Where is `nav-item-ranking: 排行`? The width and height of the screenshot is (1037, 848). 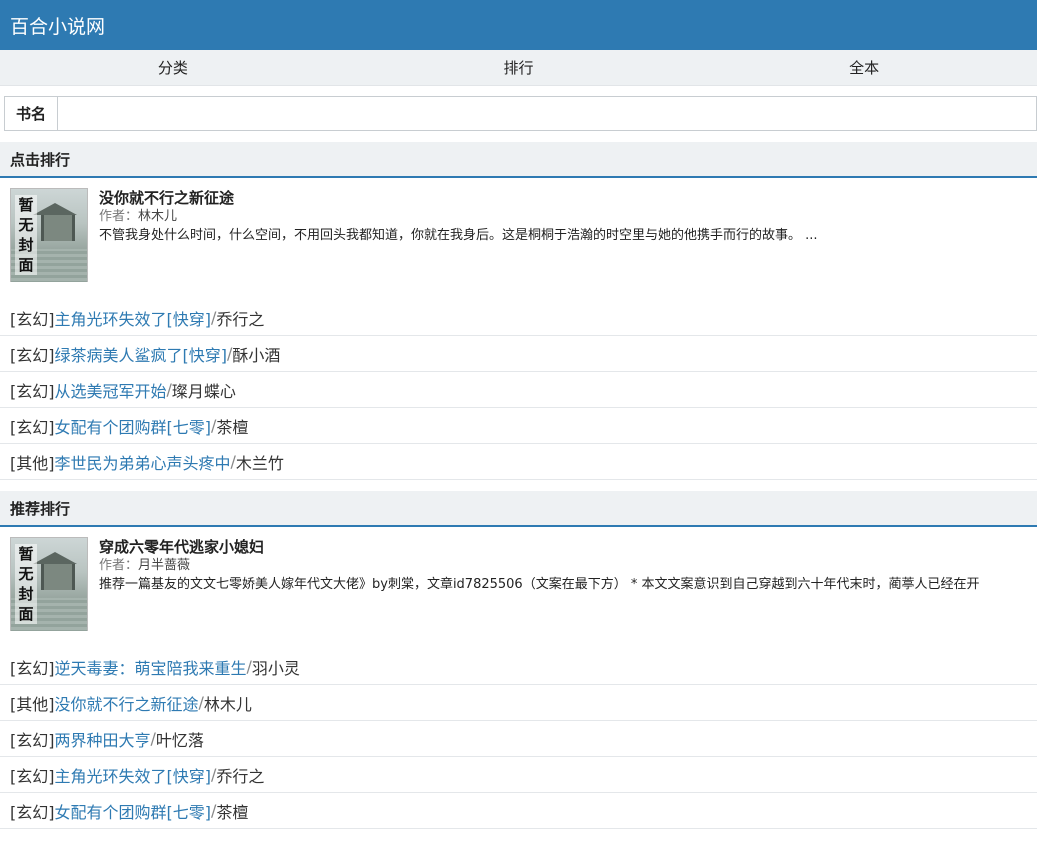
nav-item-ranking: 排行 is located at coordinates (519, 67).